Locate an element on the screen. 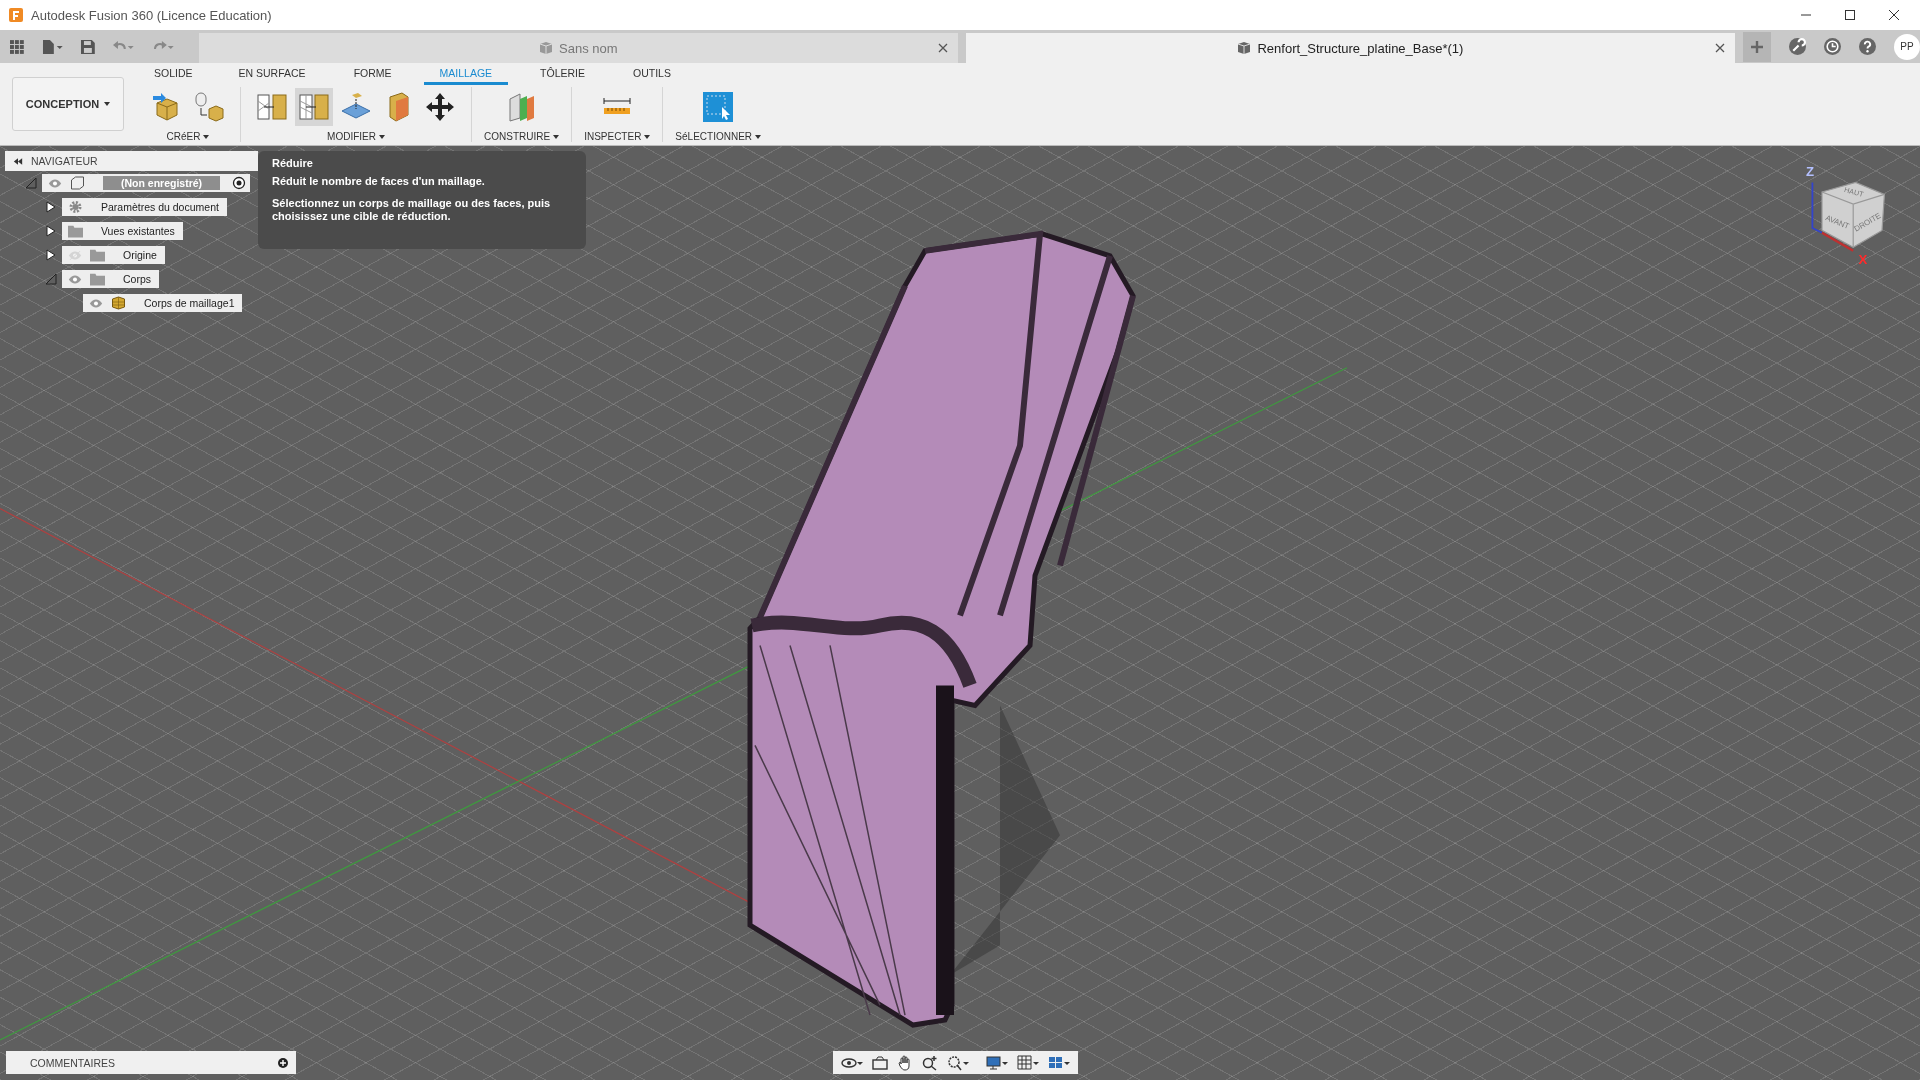  document-tab: Renfort_Structure_platine_Base*(1) is located at coordinates (1350, 48).